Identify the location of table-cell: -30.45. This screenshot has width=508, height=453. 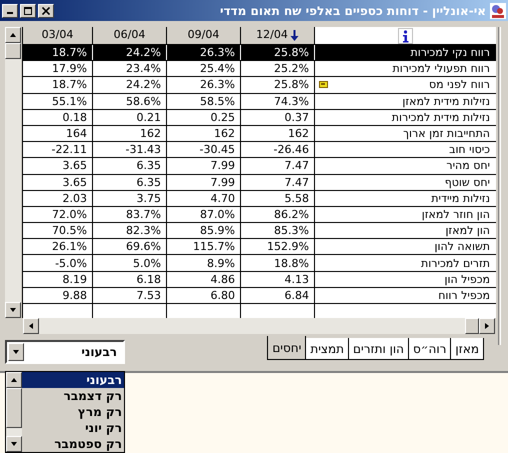
(217, 150).